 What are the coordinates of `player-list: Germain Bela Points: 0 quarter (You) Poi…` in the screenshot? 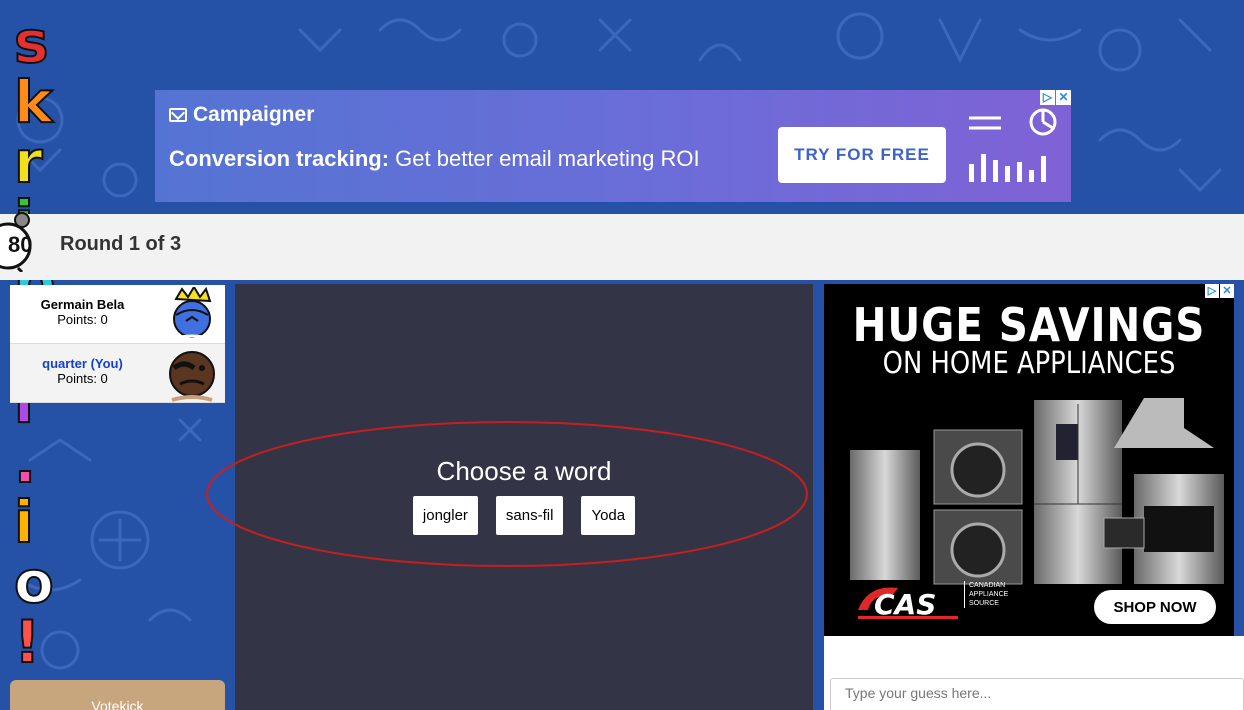 It's located at (117, 344).